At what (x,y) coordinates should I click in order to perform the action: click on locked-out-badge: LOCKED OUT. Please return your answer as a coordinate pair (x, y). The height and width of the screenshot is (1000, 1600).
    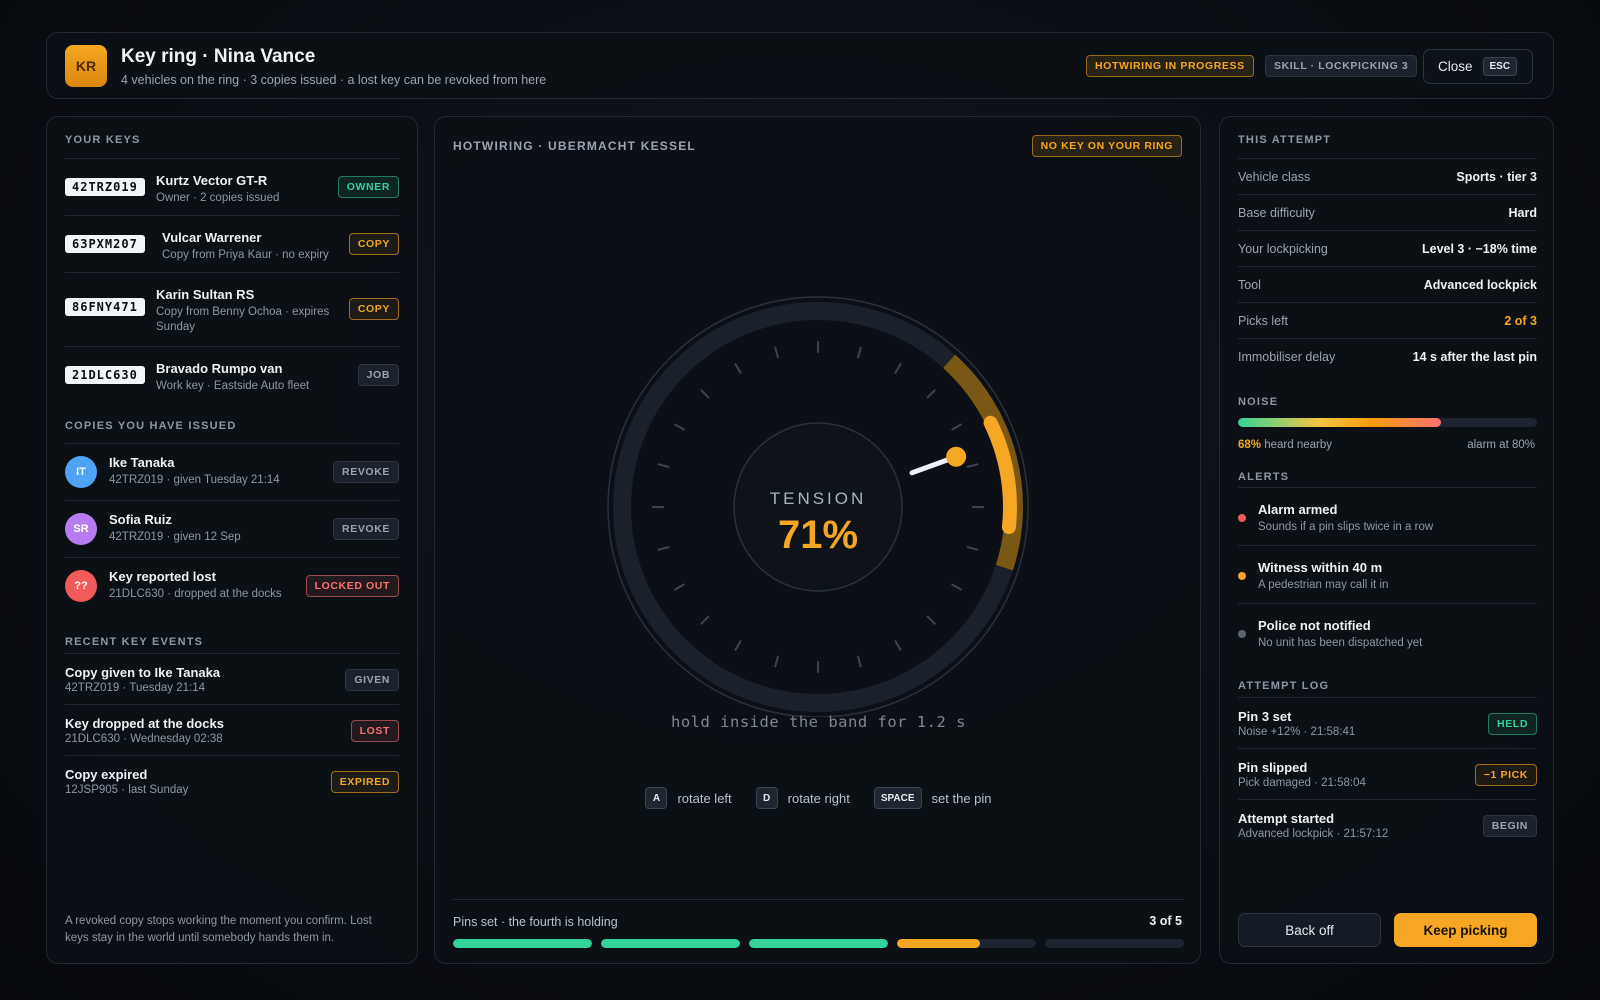
    Looking at the image, I should click on (352, 586).